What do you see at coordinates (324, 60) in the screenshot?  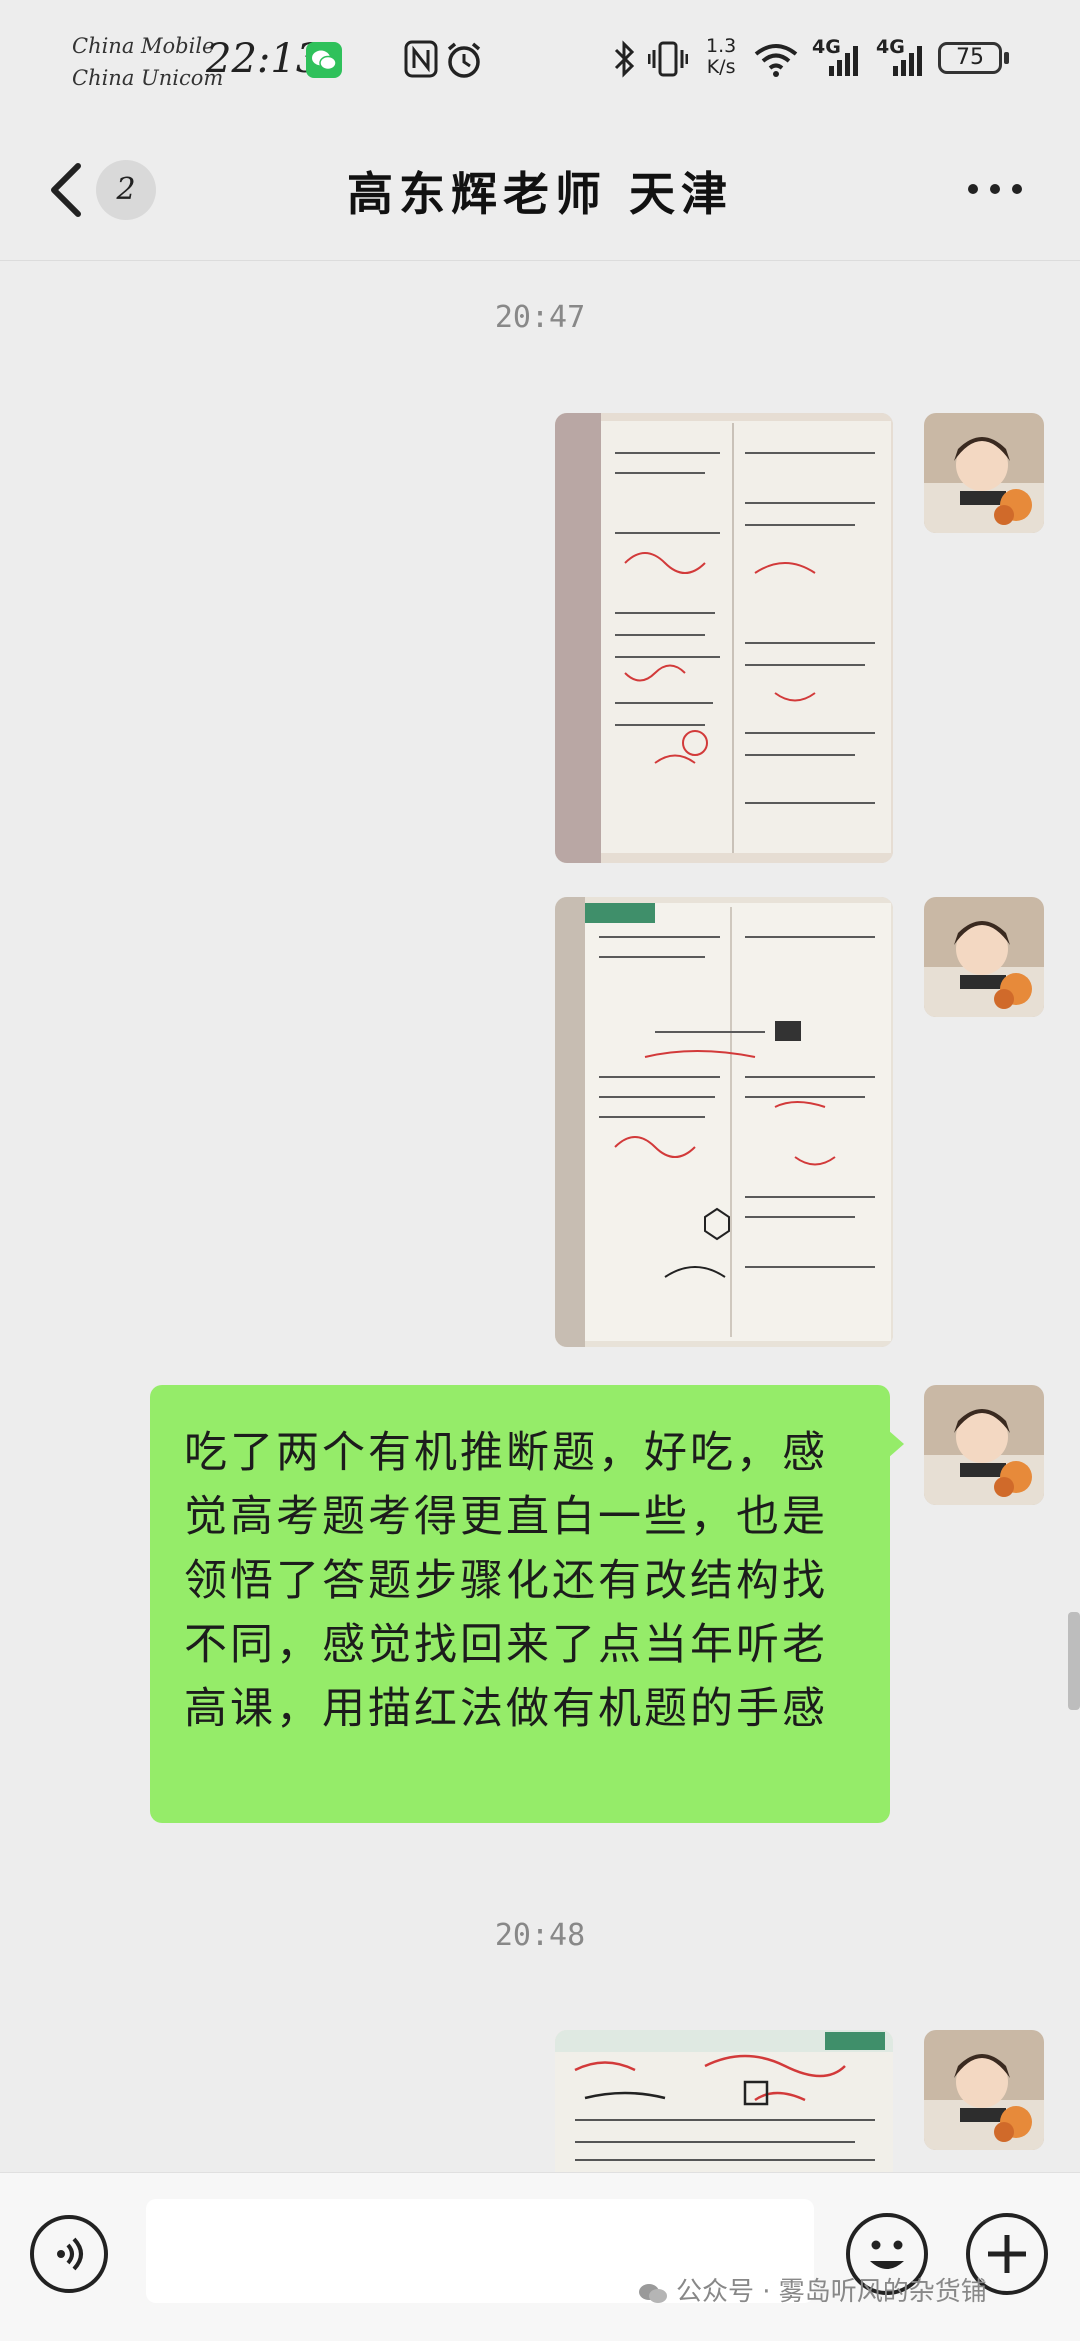 I see `wechat-icon` at bounding box center [324, 60].